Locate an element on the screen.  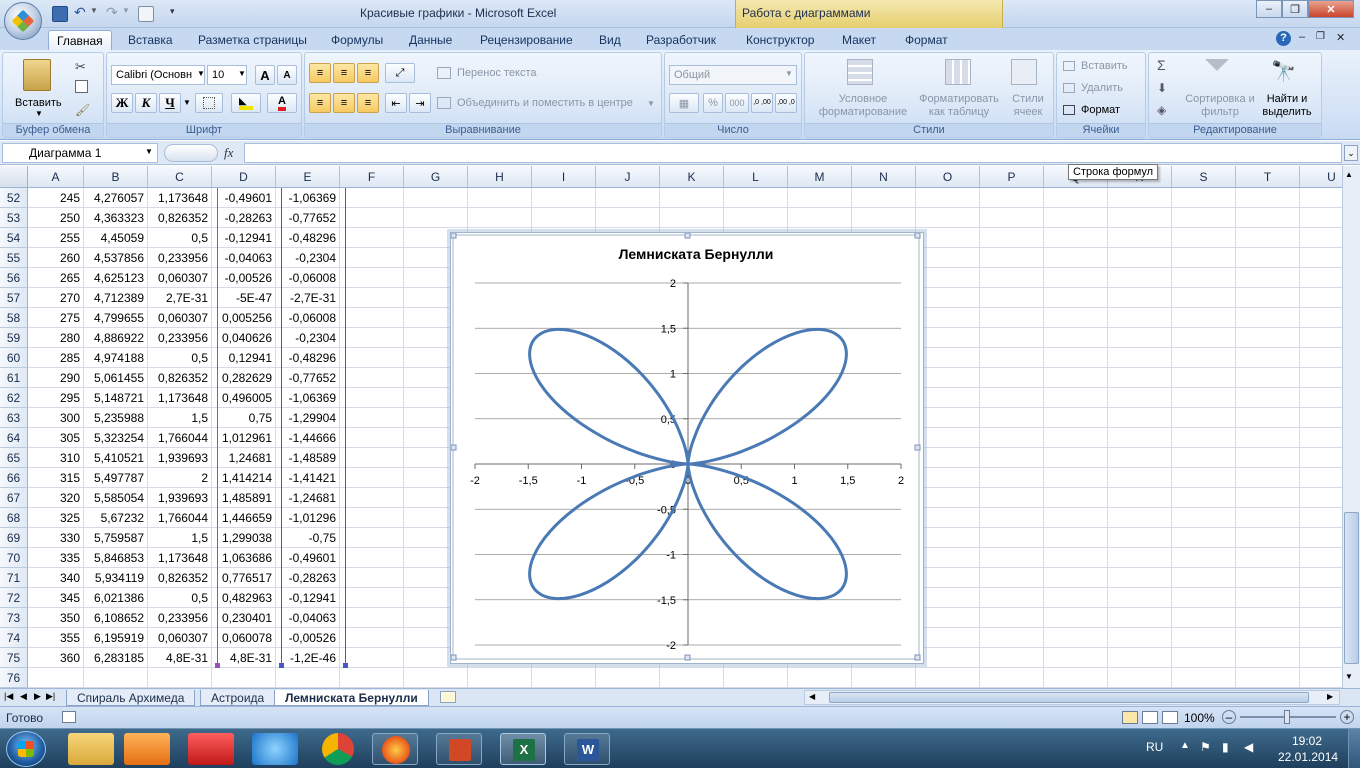
tab-data: Данные is located at coordinates (430, 40).